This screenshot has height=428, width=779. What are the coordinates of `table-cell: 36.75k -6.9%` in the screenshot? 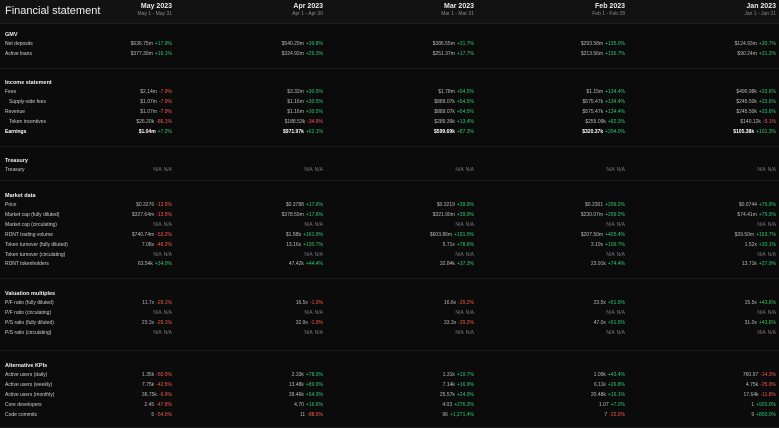 It's located at (157, 395).